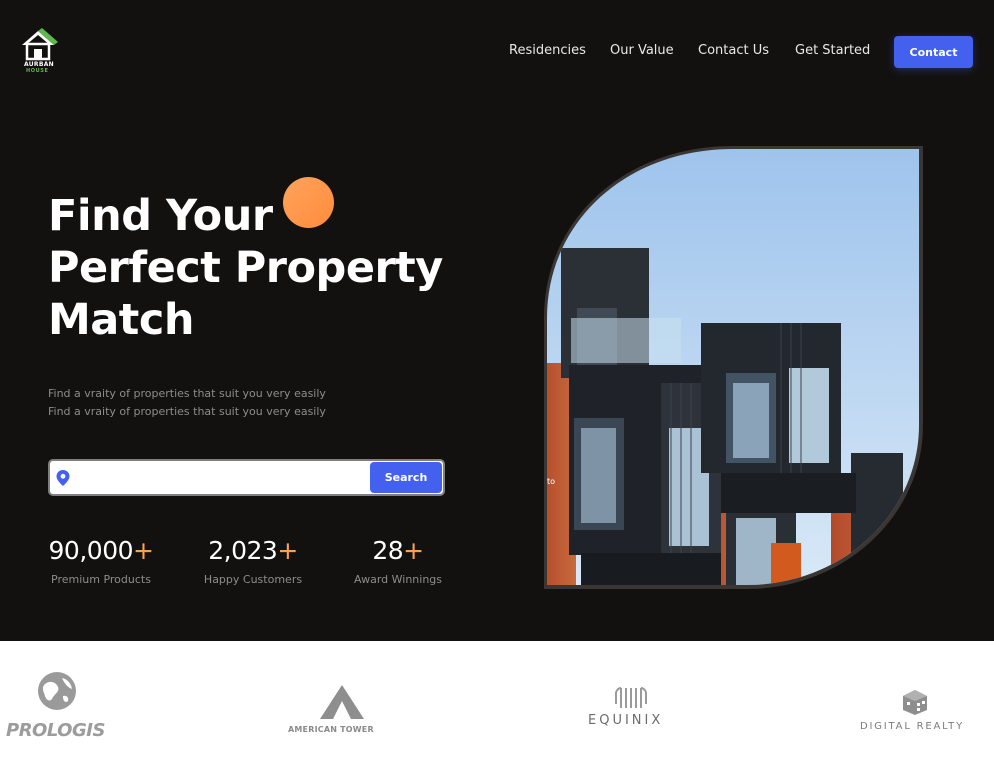 This screenshot has width=994, height=763. I want to click on stat-premium-products: 90,000+ Premium Products, so click(101, 561).